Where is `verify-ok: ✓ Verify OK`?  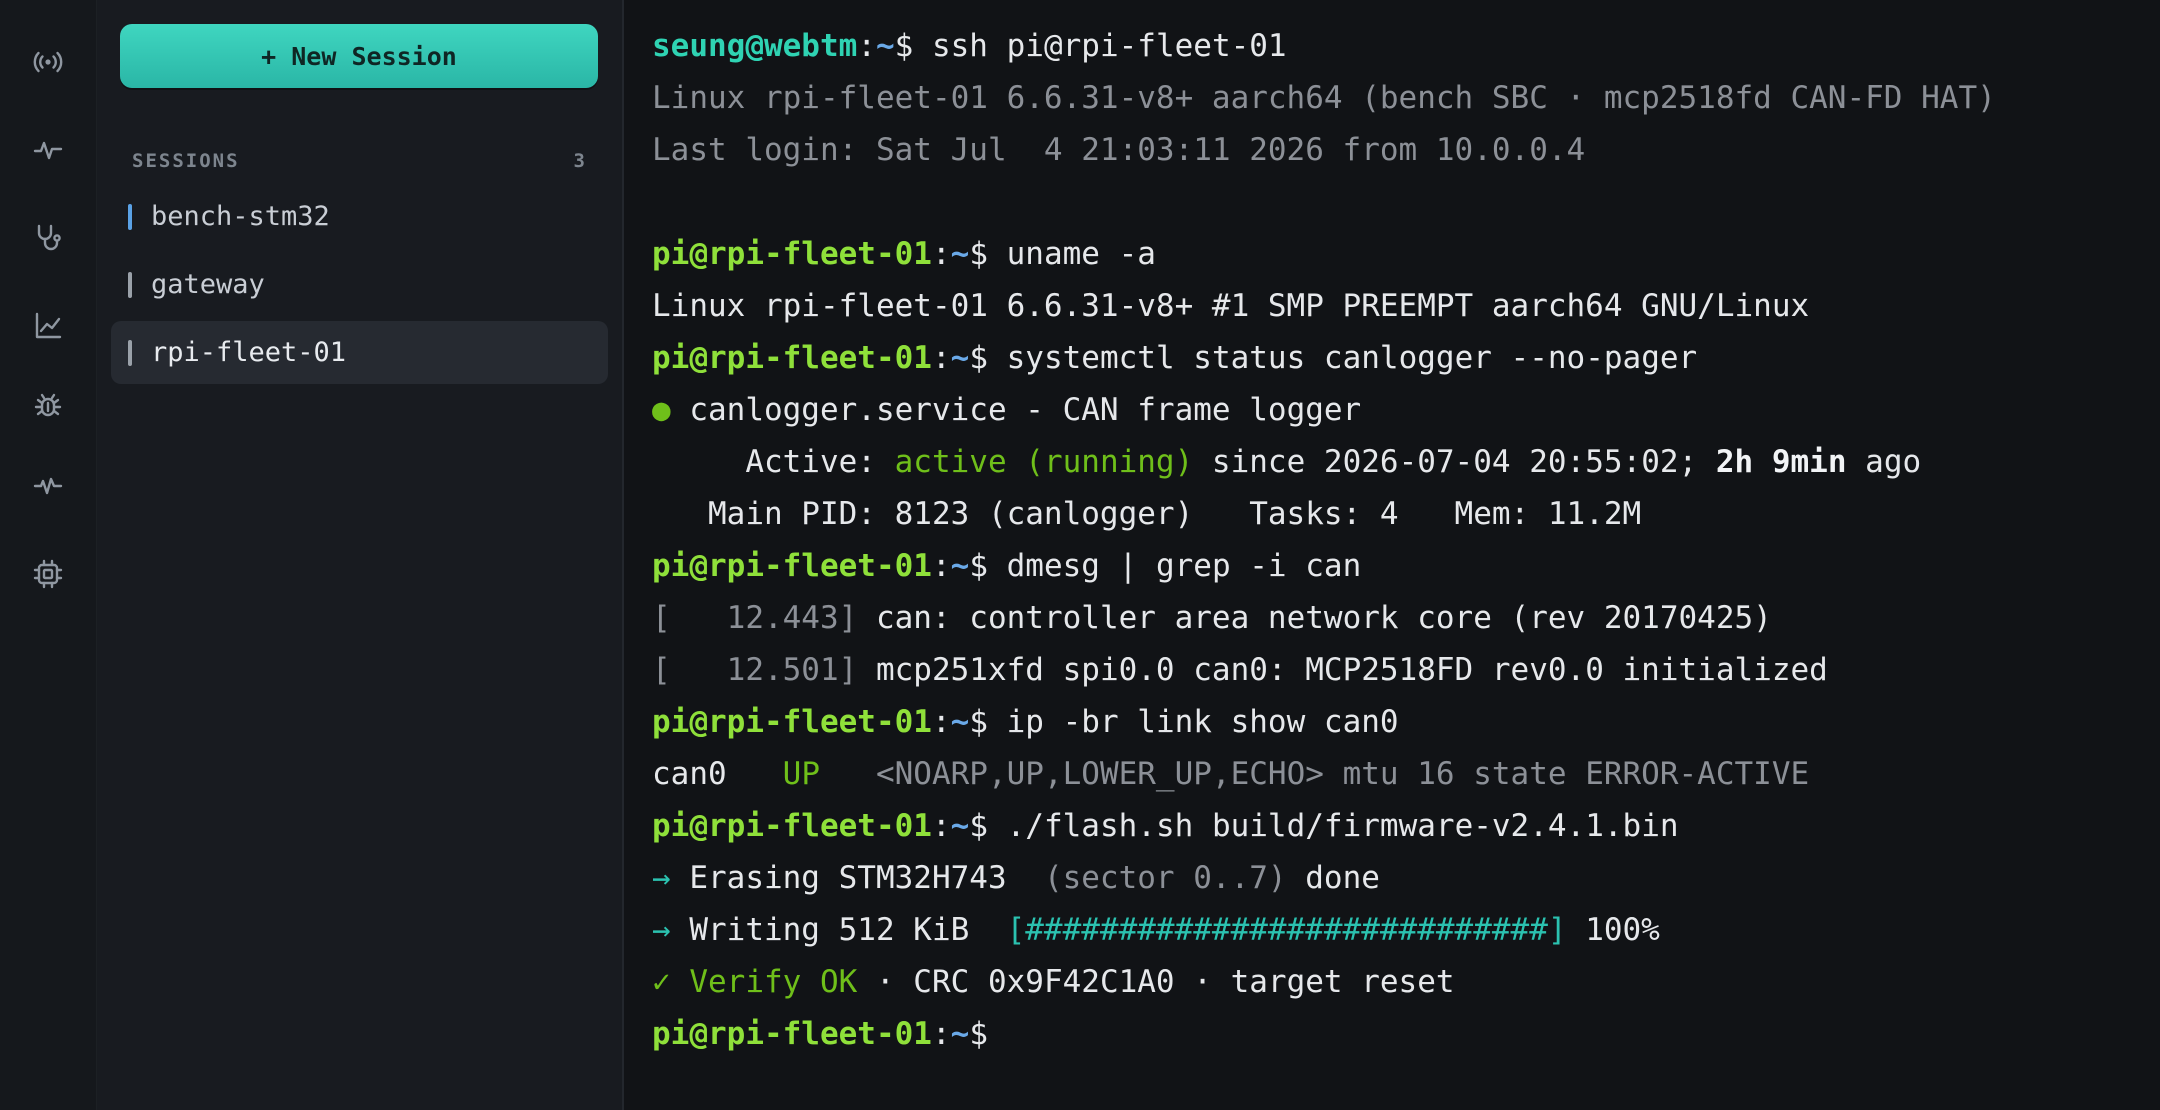
verify-ok: ✓ Verify OK is located at coordinates (755, 982).